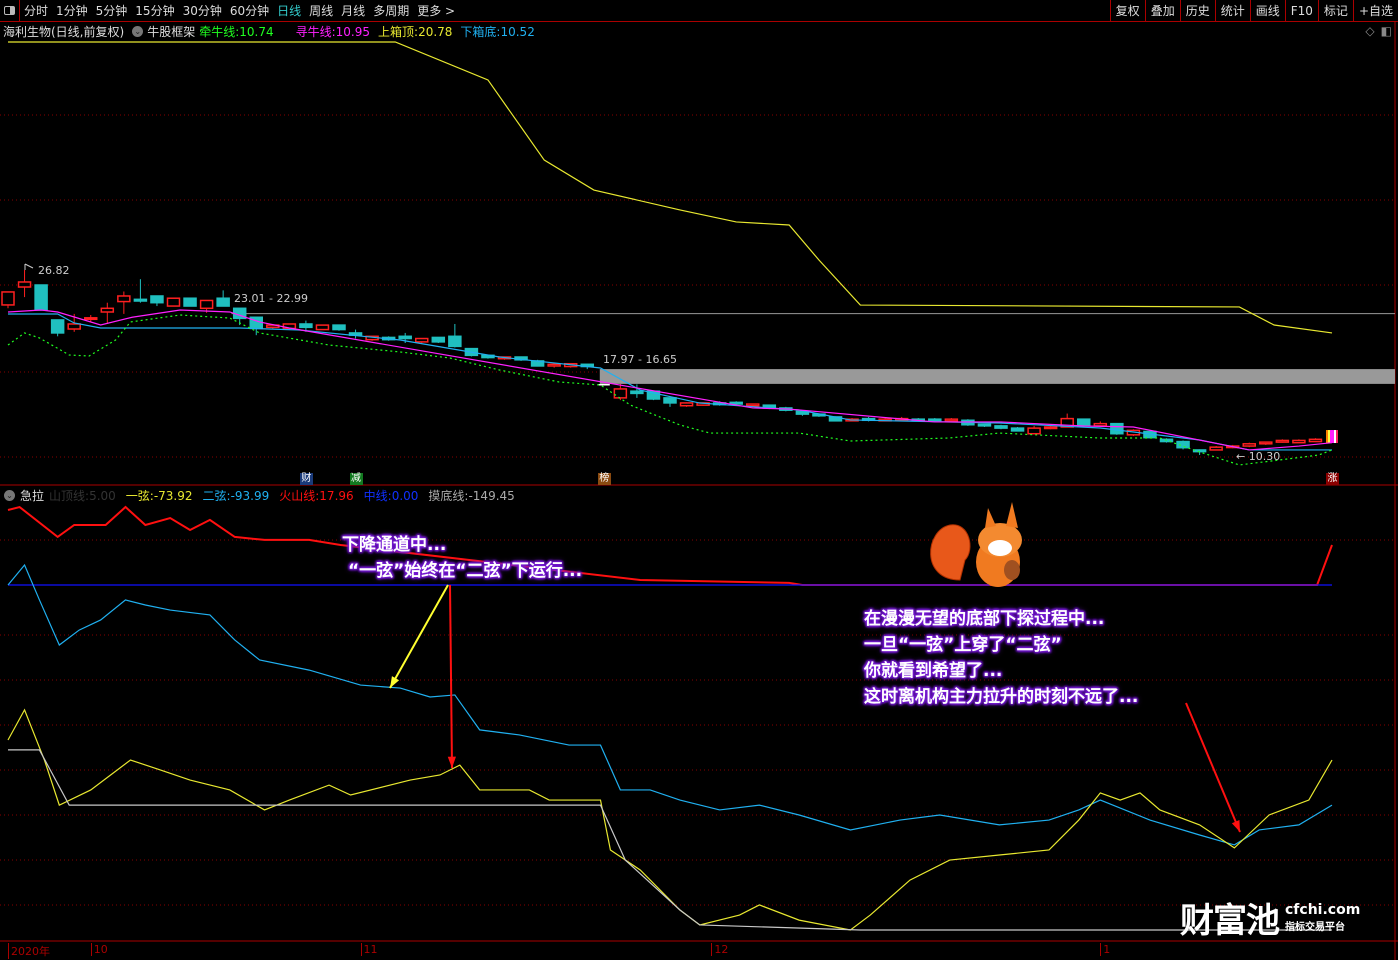 This screenshot has height=960, width=1398. Describe the element at coordinates (976, 544) in the screenshot. I see `squirrel-mascot-icon` at that location.